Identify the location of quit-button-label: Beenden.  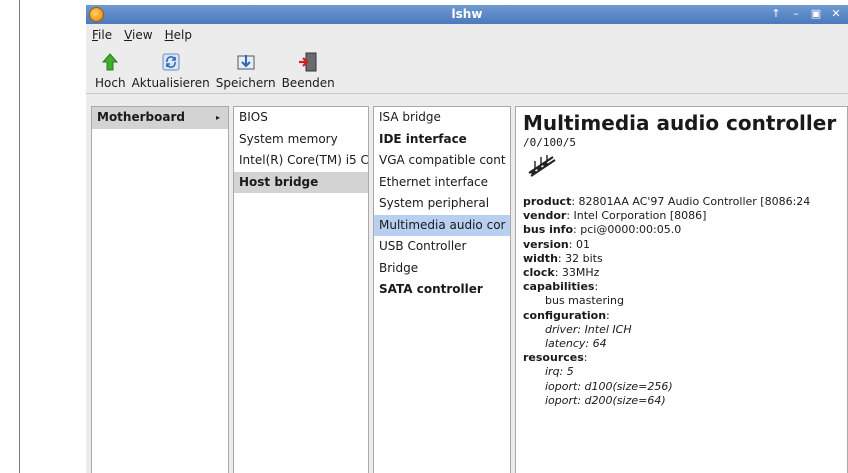
(308, 83).